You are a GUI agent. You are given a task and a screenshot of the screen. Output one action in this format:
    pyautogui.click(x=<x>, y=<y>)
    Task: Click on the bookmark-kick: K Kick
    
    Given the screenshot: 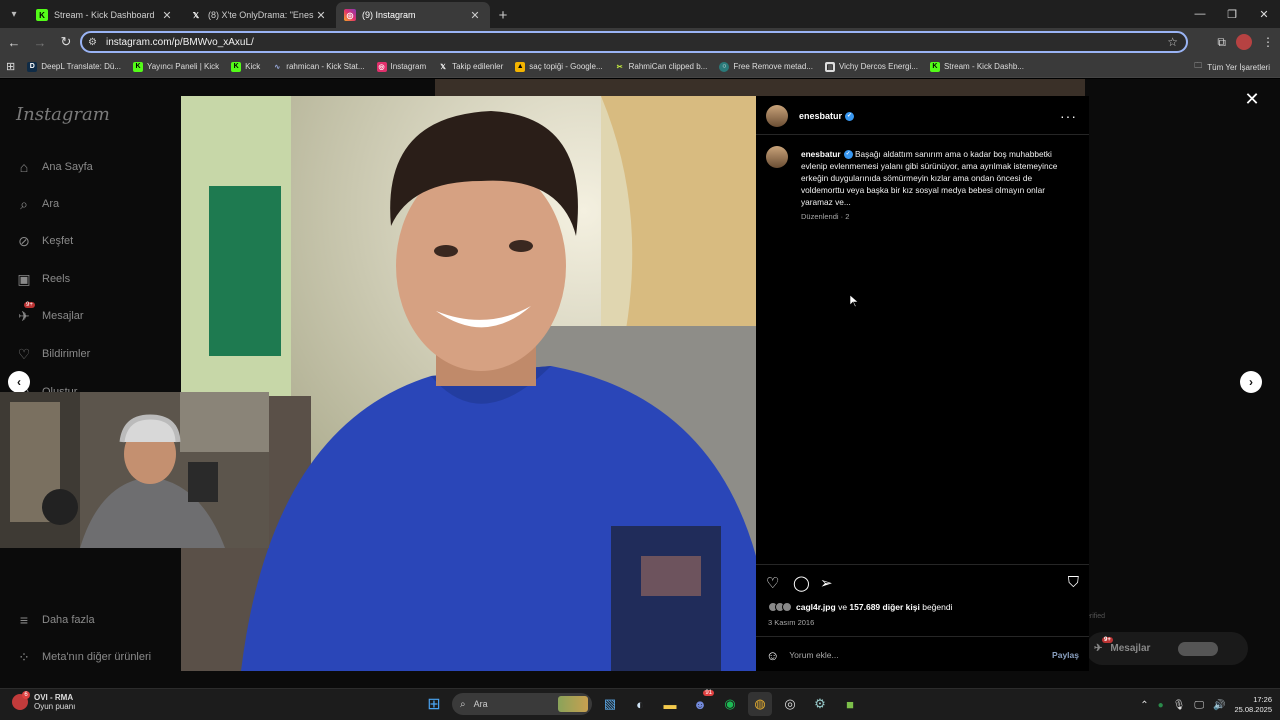 What is the action you would take?
    pyautogui.click(x=245, y=66)
    